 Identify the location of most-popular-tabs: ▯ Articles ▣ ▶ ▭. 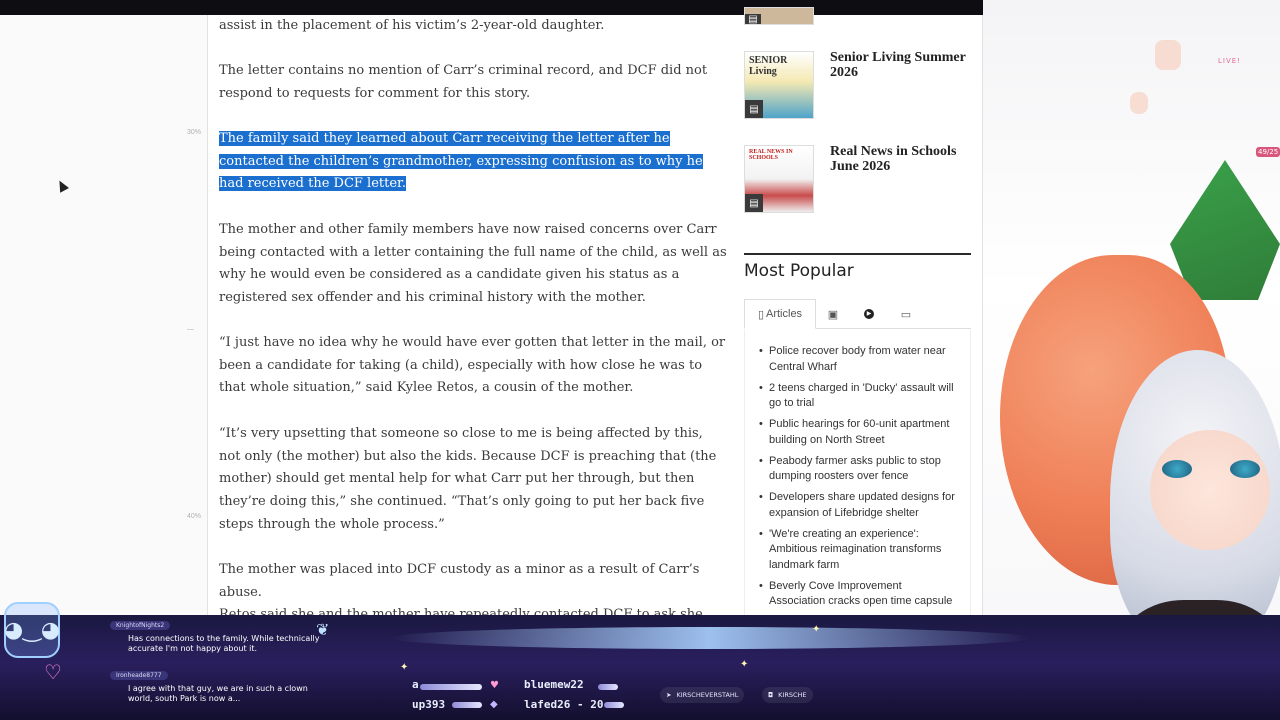
(857, 314).